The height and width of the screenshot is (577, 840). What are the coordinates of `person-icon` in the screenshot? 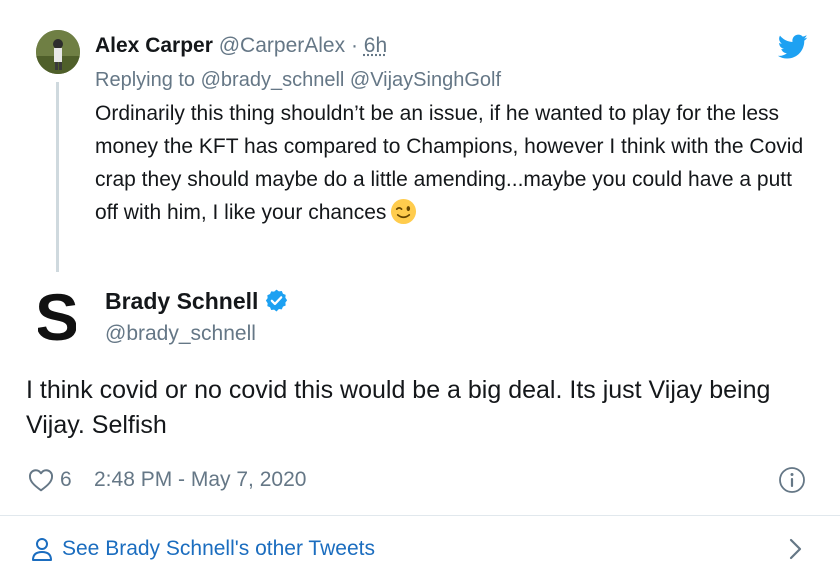 It's located at (42, 549).